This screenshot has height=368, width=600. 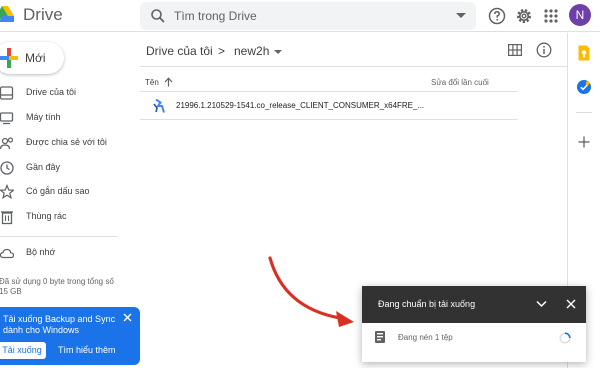 What do you see at coordinates (51, 92) in the screenshot?
I see `sidebar-item-label: Drive của tôi` at bounding box center [51, 92].